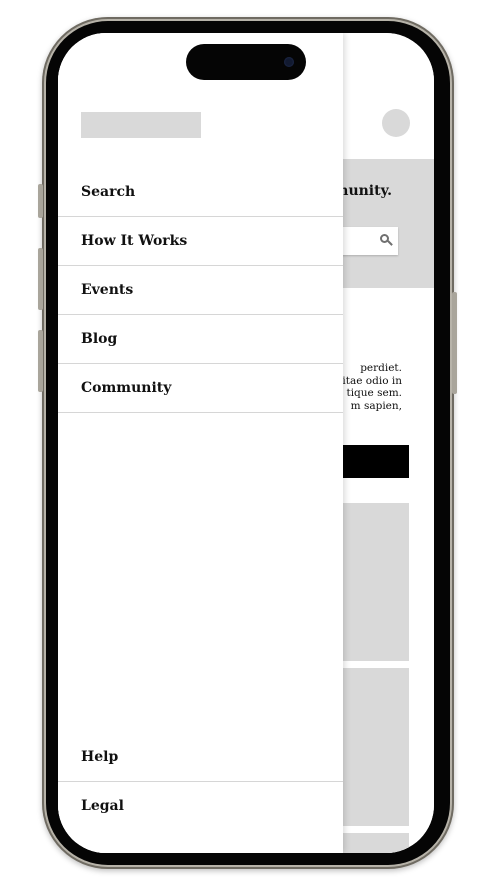  What do you see at coordinates (200, 192) in the screenshot?
I see `menu-item-search: Search` at bounding box center [200, 192].